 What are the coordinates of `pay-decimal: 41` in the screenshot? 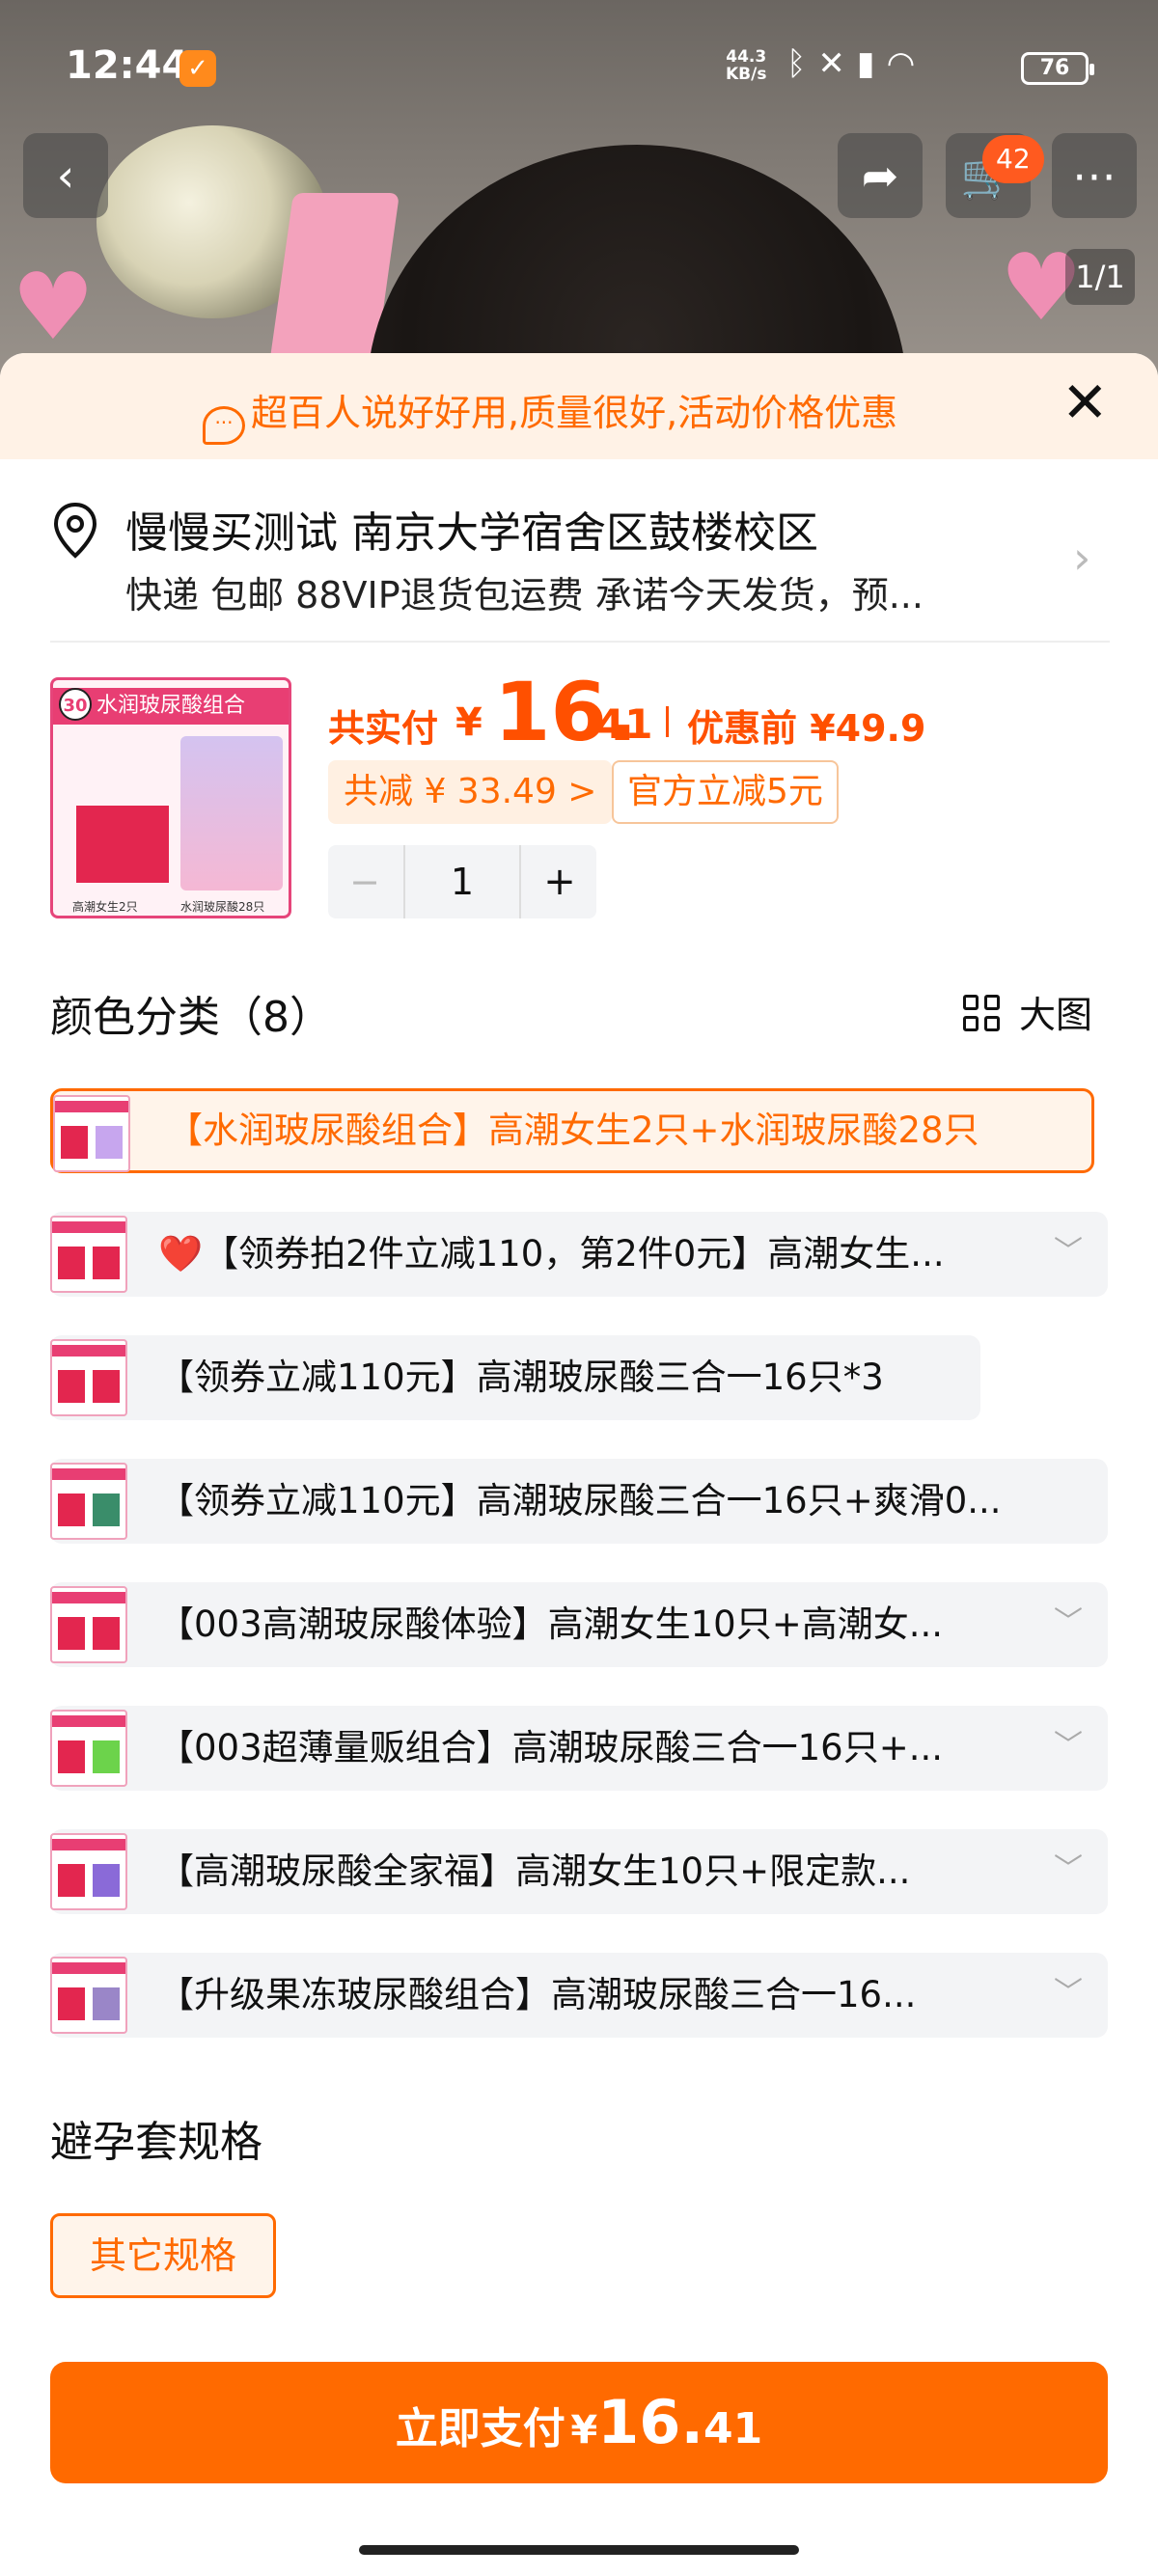 It's located at (733, 2429).